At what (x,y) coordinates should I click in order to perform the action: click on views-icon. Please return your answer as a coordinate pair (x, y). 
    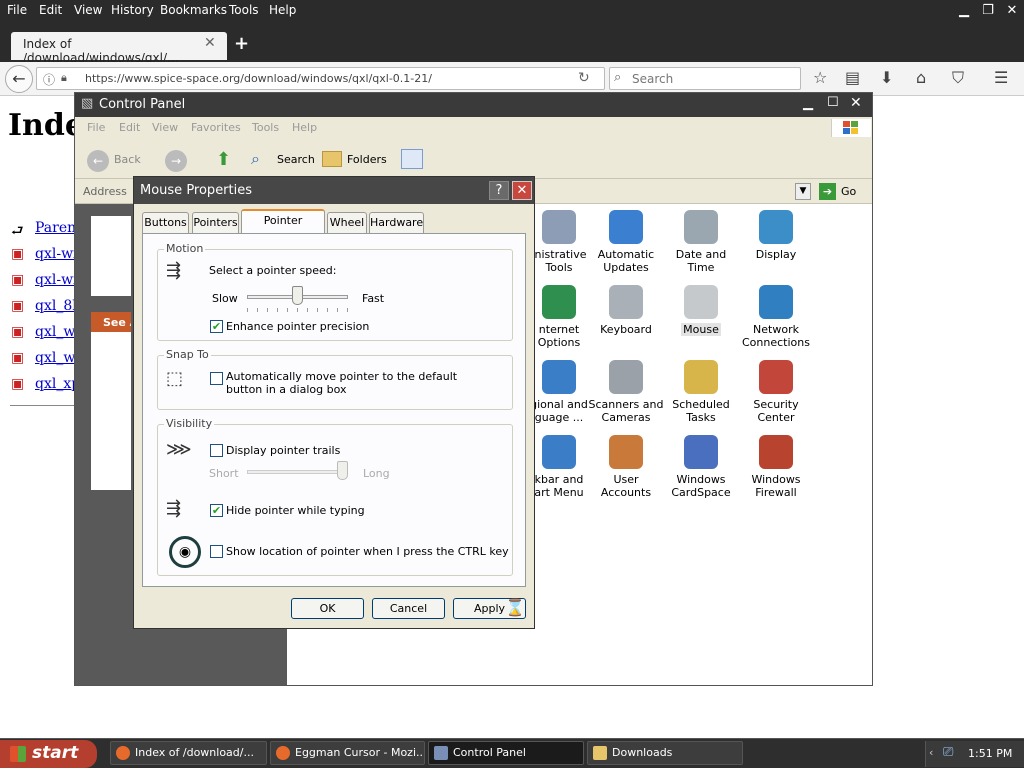
    Looking at the image, I should click on (412, 159).